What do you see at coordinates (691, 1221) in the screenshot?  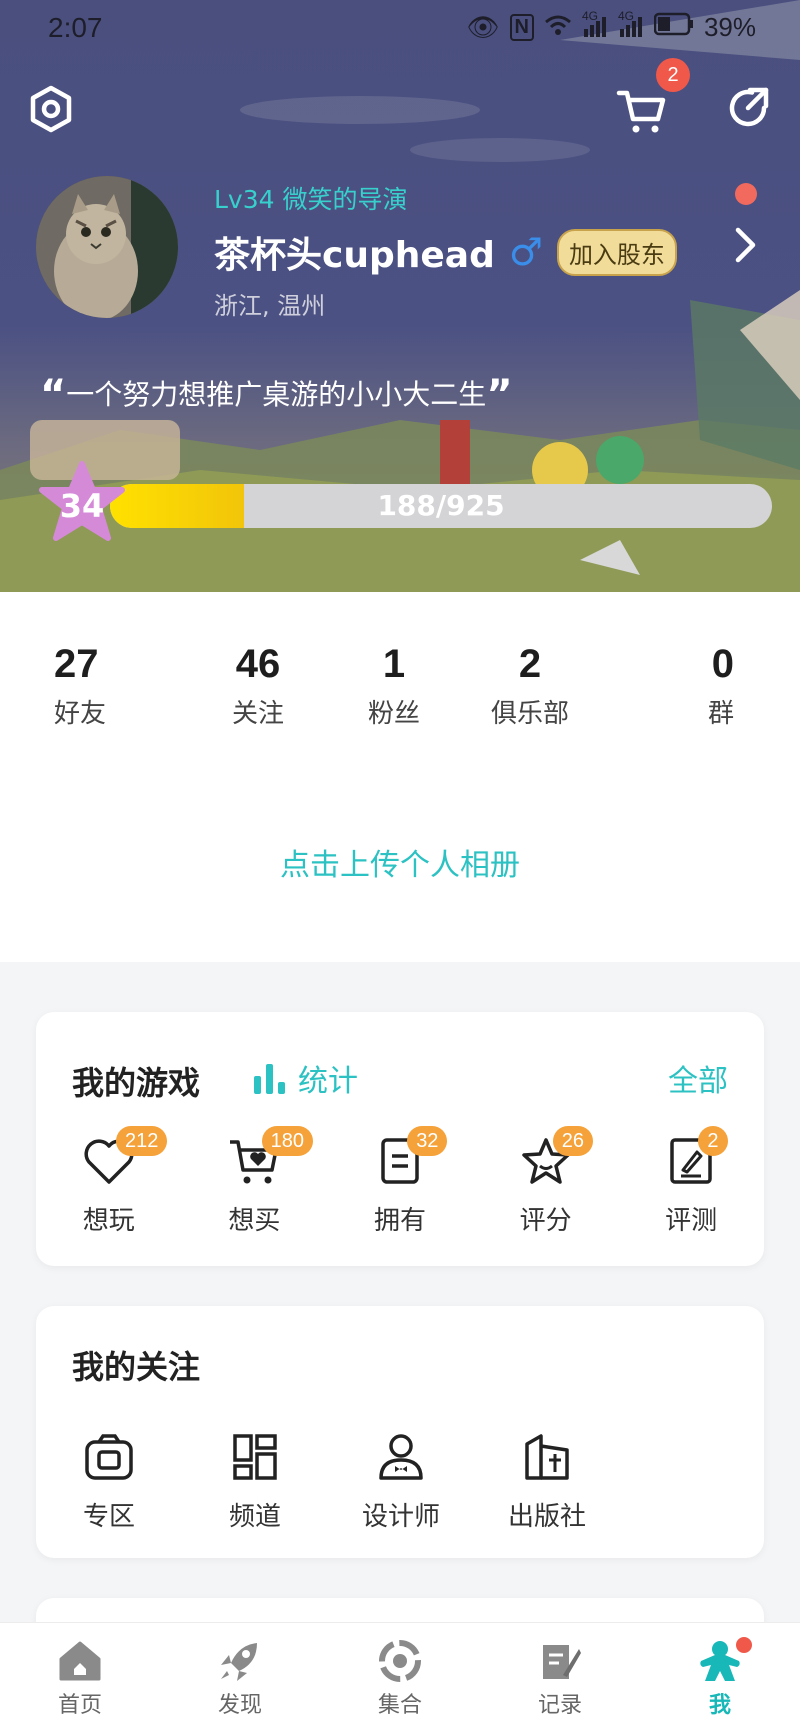 I see `item-label: 评测` at bounding box center [691, 1221].